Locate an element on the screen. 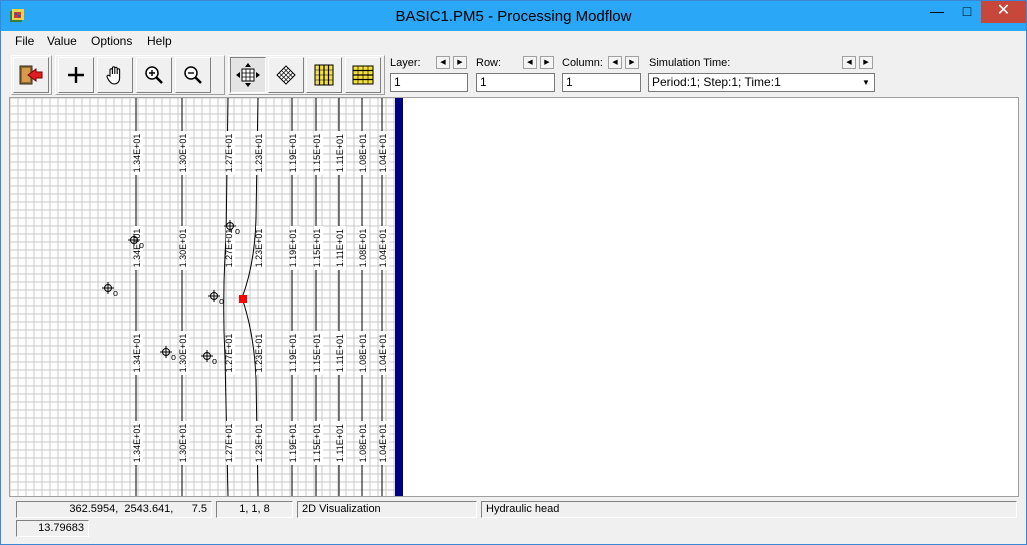  grid-columns-button is located at coordinates (324, 75).